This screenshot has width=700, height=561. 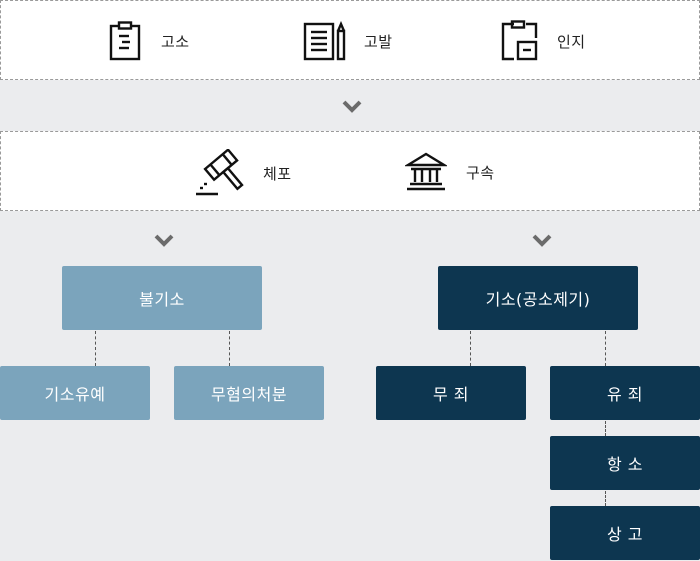 I want to click on custody-panel: 체포 구속, so click(x=350, y=171).